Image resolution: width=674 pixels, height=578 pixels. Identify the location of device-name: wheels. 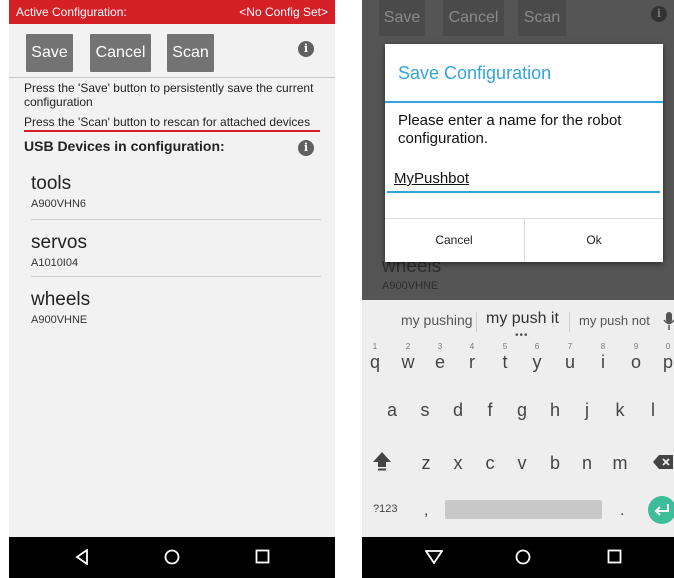
(61, 299).